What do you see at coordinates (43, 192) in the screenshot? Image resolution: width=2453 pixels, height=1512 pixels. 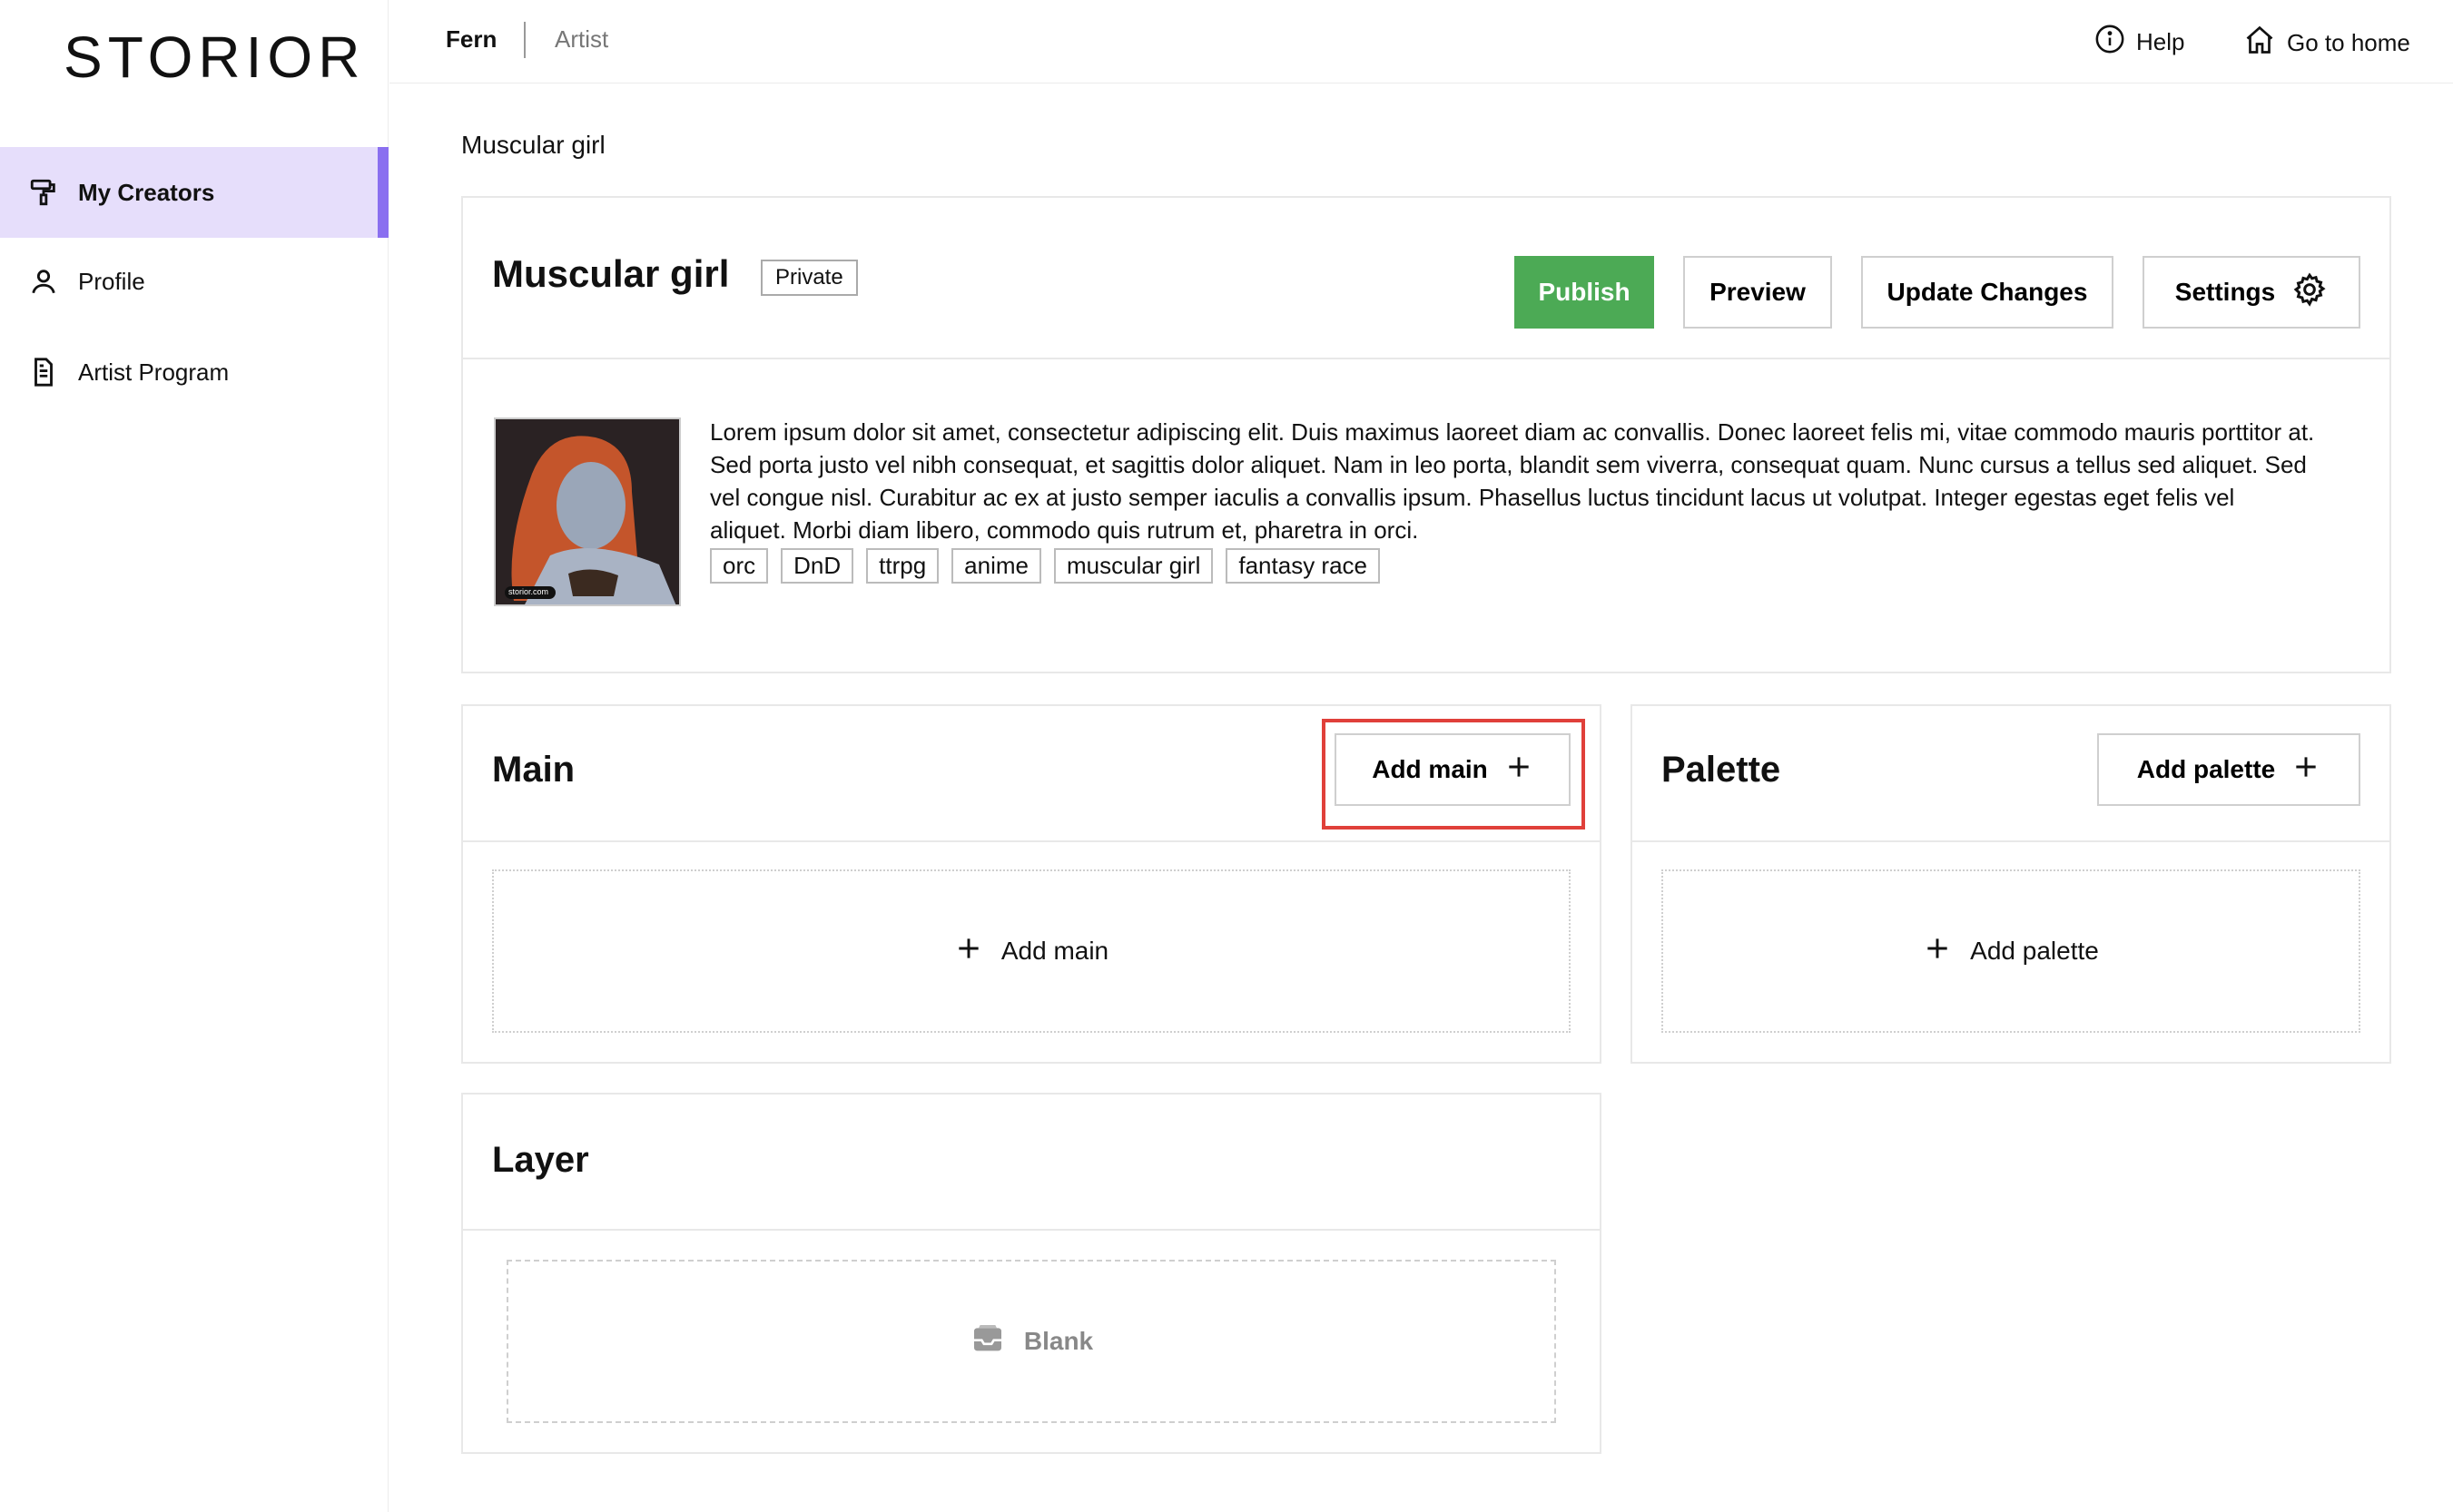 I see `paint-roller-icon` at bounding box center [43, 192].